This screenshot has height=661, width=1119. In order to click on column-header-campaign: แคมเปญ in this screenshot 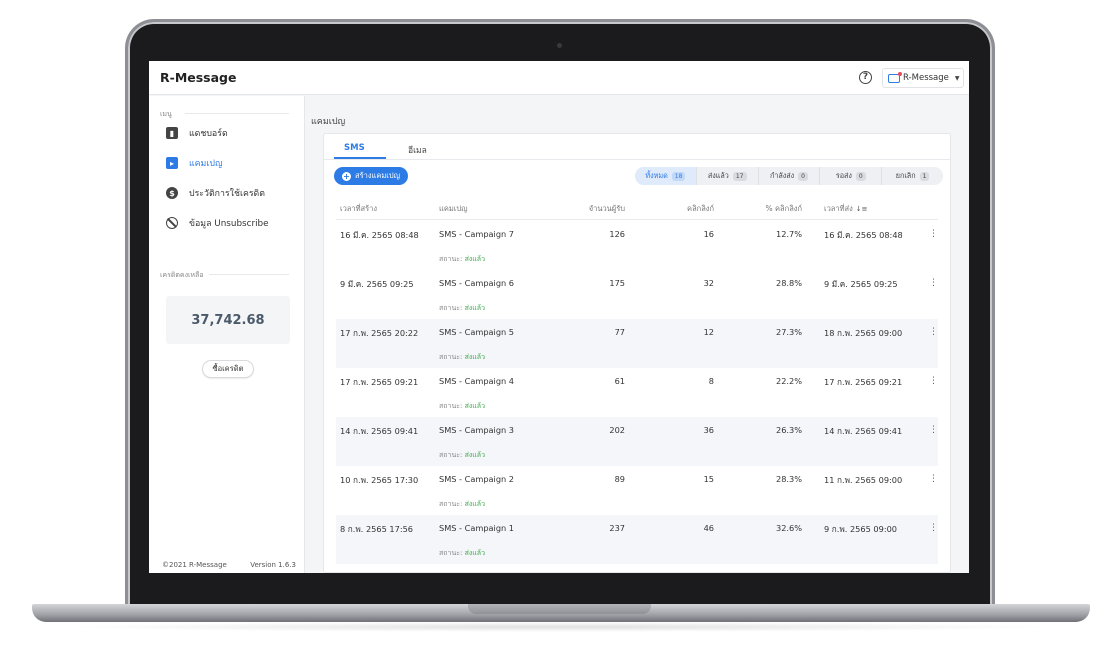, I will do `click(453, 209)`.